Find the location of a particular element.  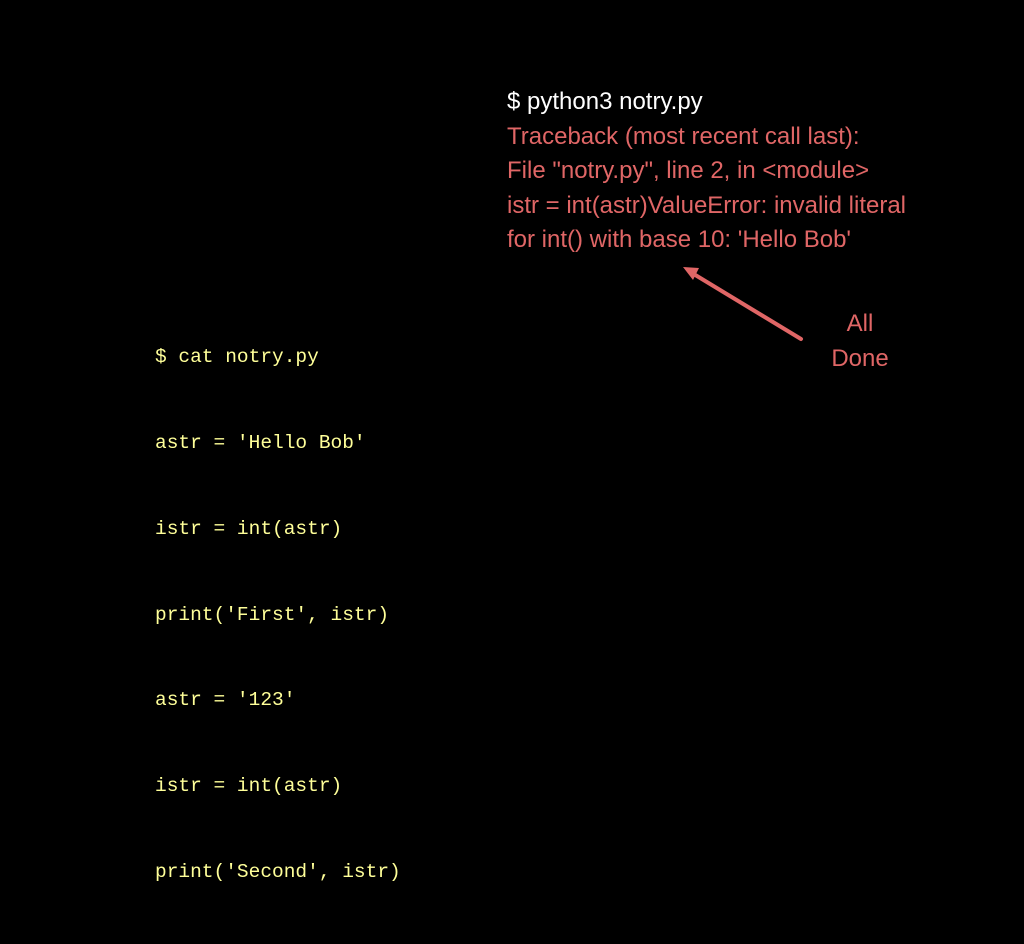

traceback-line: Traceback (most recent call last): is located at coordinates (683, 136).